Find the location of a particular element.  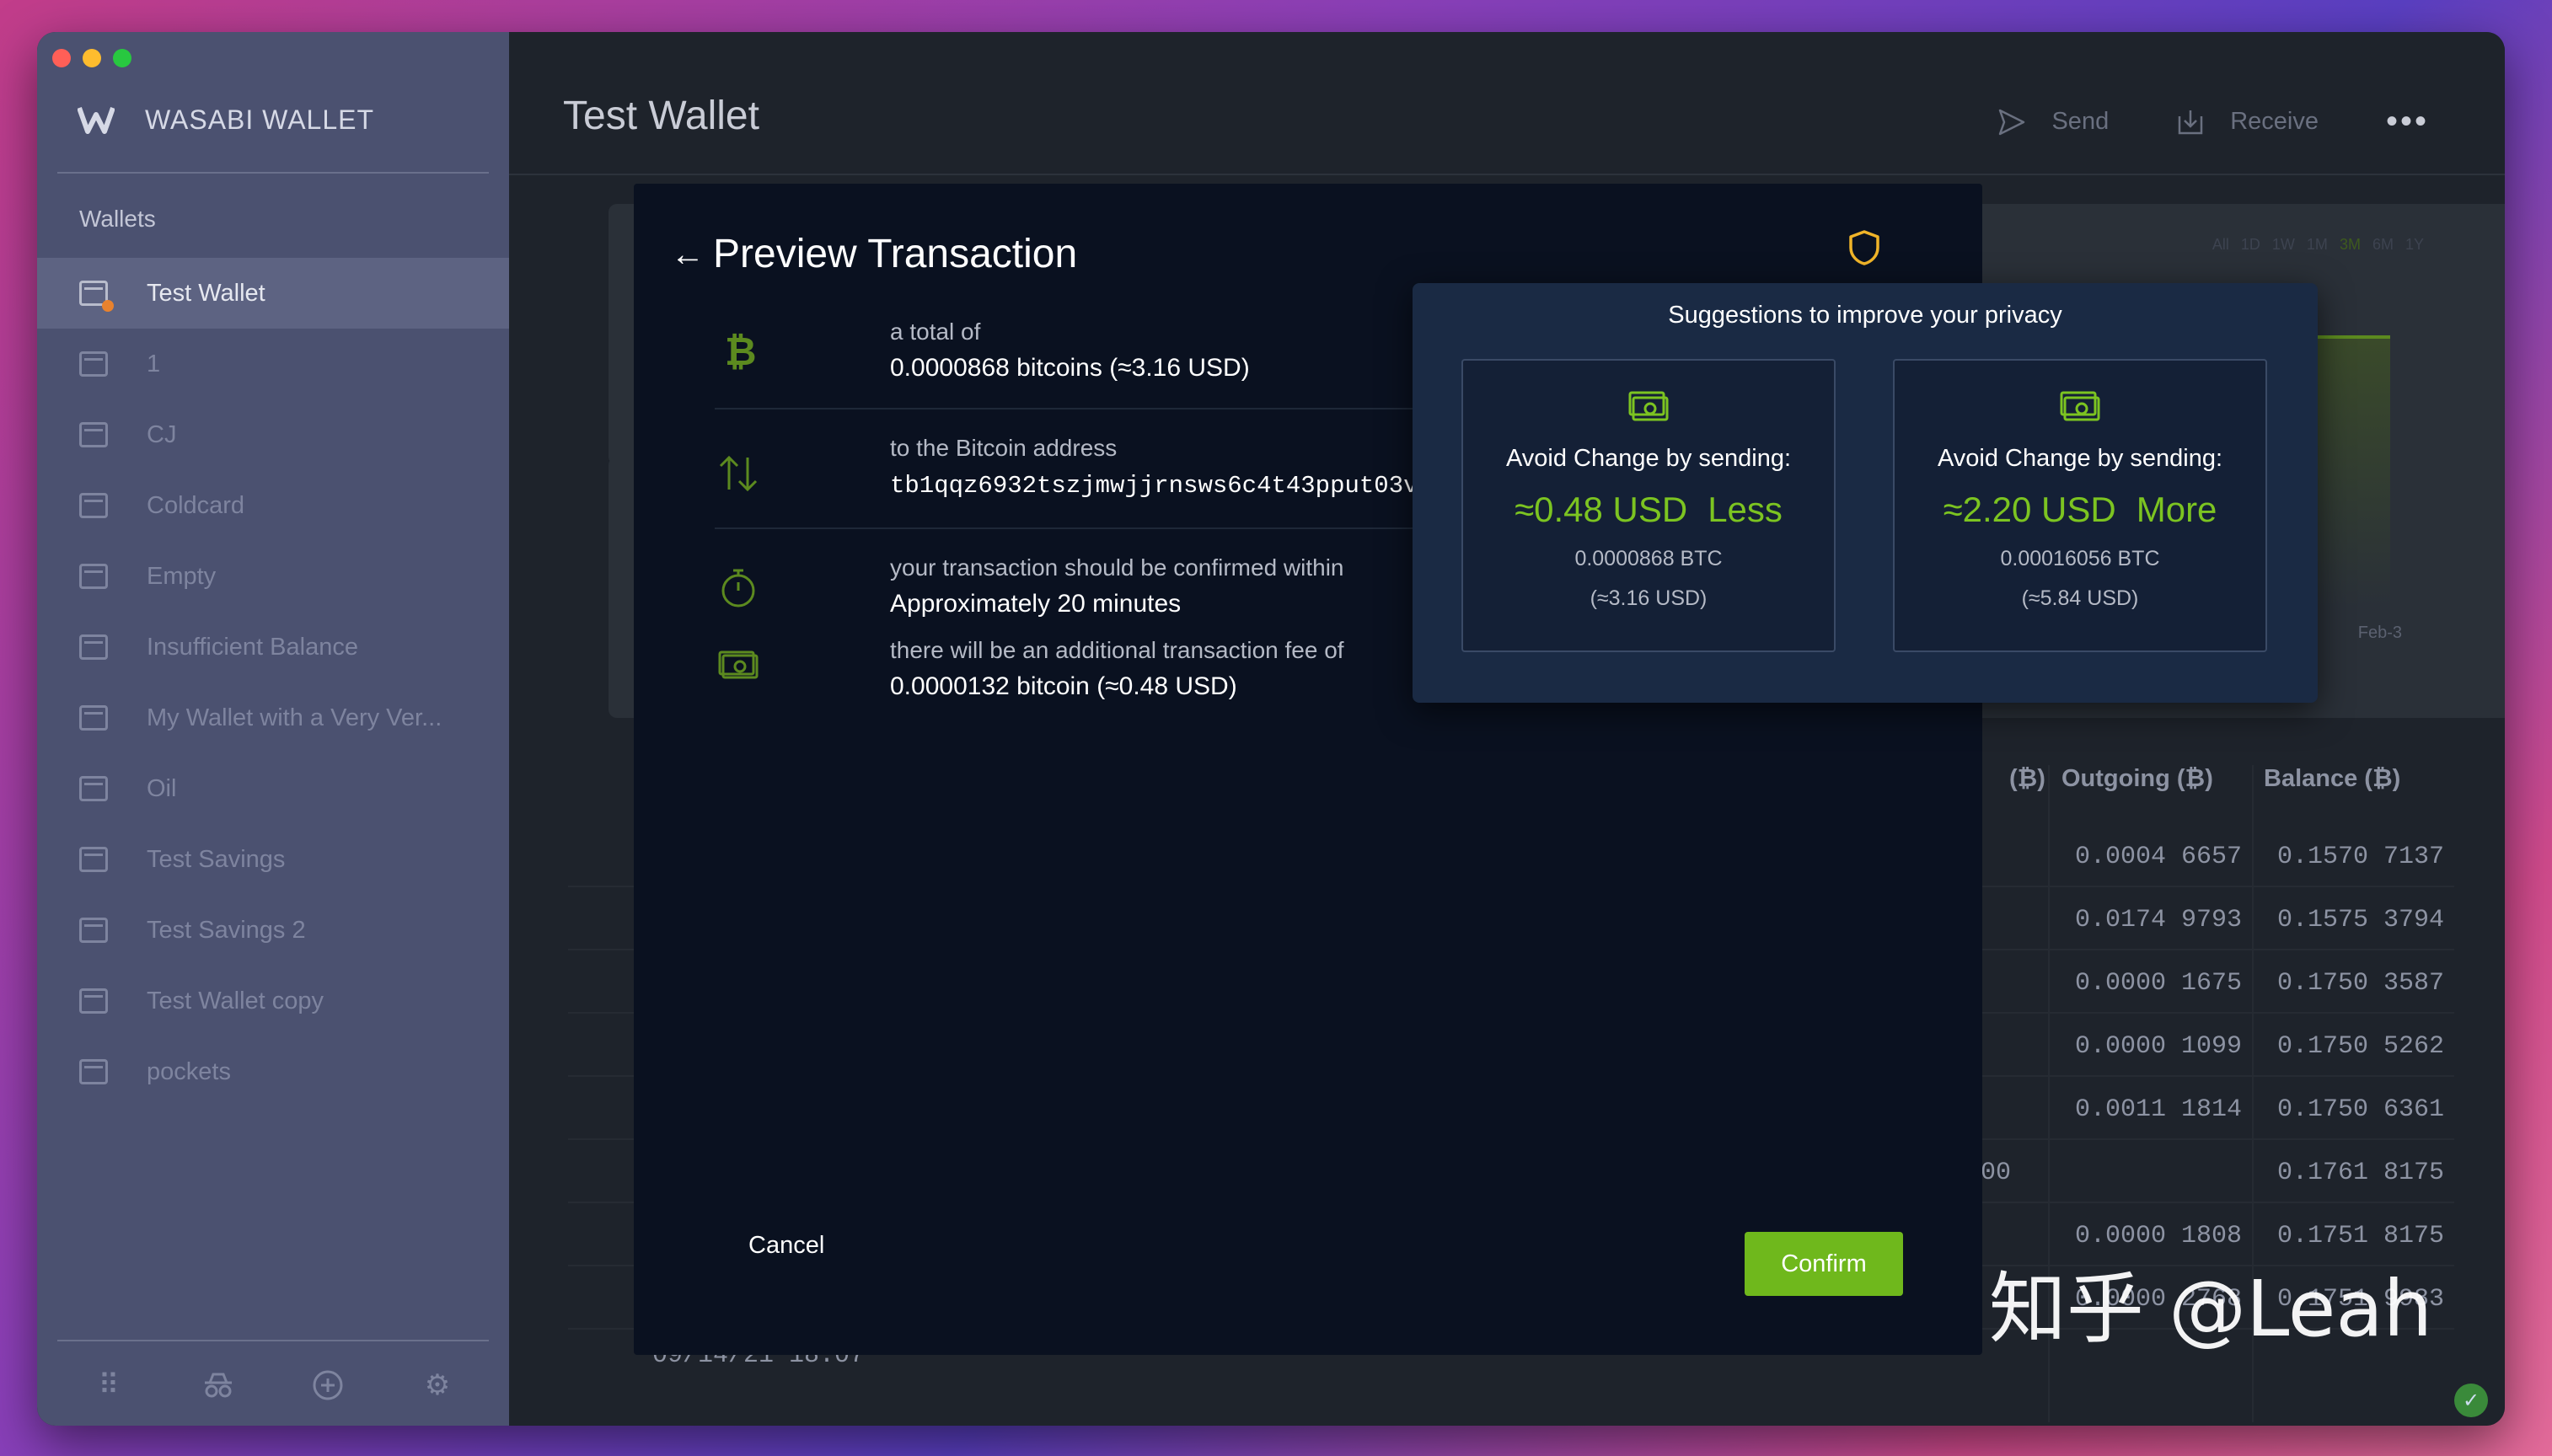

cell-outgoing: 0.0004 6657 is located at coordinates (2159, 857).